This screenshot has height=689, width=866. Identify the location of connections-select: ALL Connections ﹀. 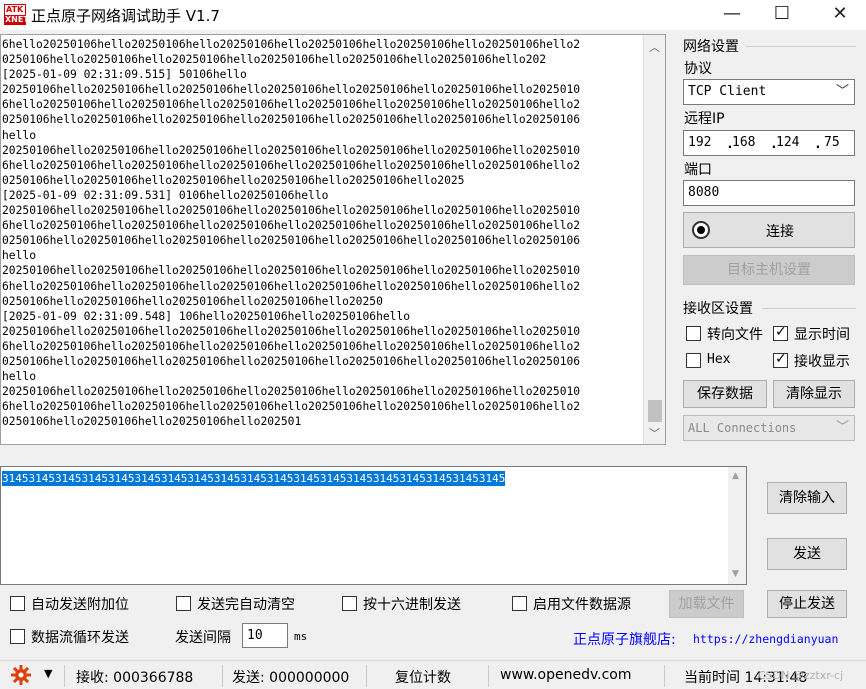
(769, 428).